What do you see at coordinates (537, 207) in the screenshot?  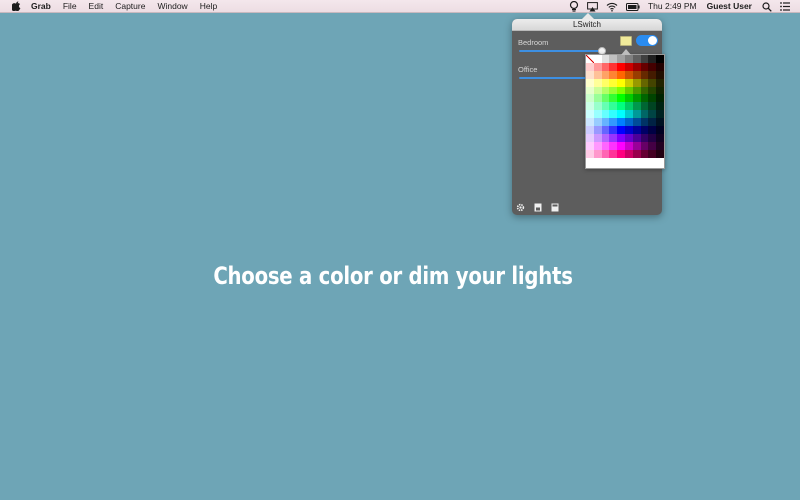 I see `device-icon` at bounding box center [537, 207].